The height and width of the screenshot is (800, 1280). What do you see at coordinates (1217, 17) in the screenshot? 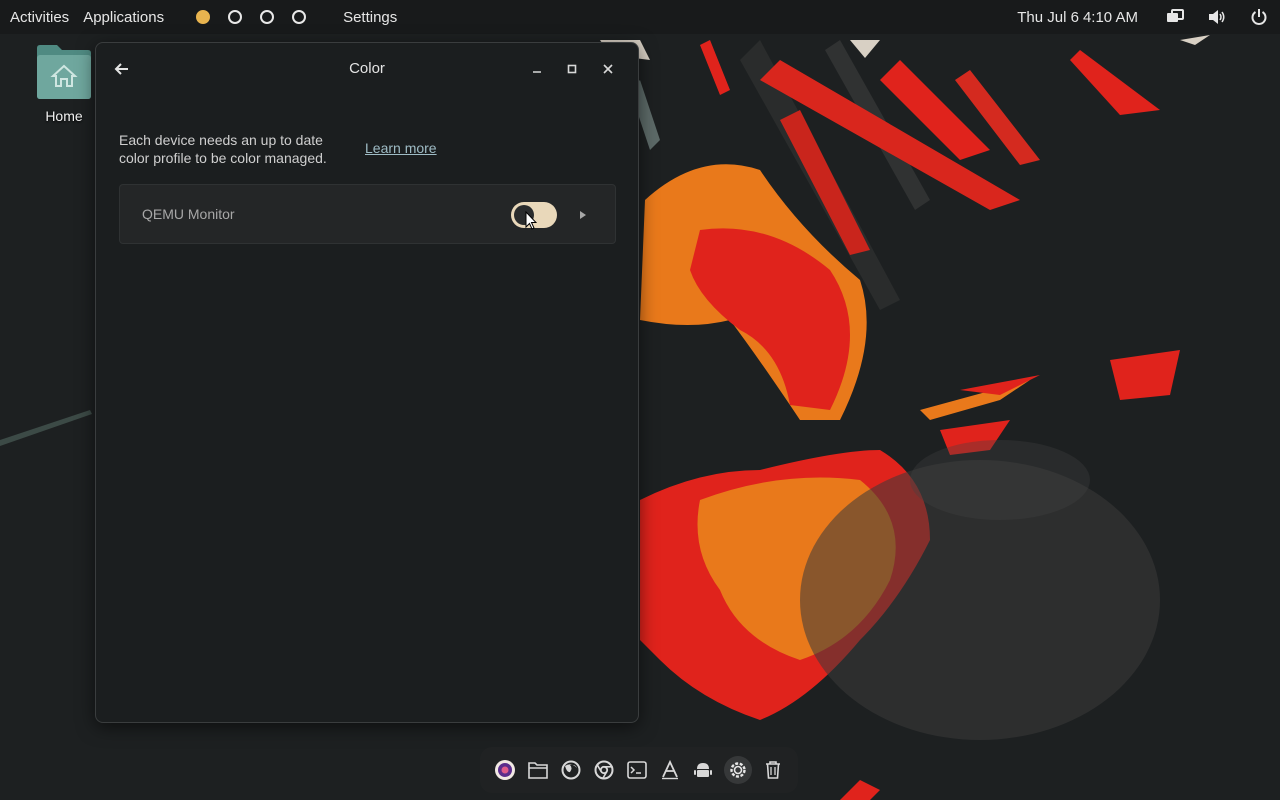
I see `volume-icon` at bounding box center [1217, 17].